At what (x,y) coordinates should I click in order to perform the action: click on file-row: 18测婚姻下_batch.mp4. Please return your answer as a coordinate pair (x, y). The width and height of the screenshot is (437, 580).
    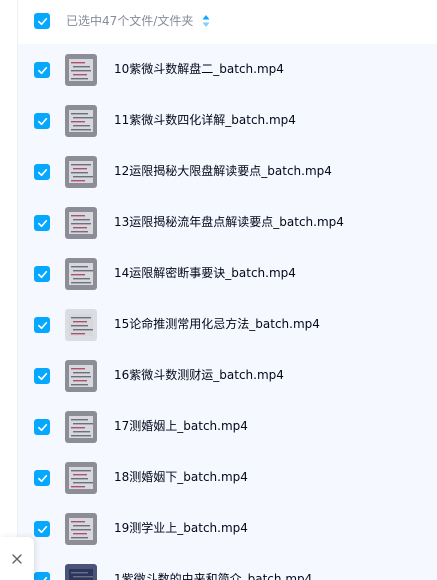
    Looking at the image, I should click on (227, 477).